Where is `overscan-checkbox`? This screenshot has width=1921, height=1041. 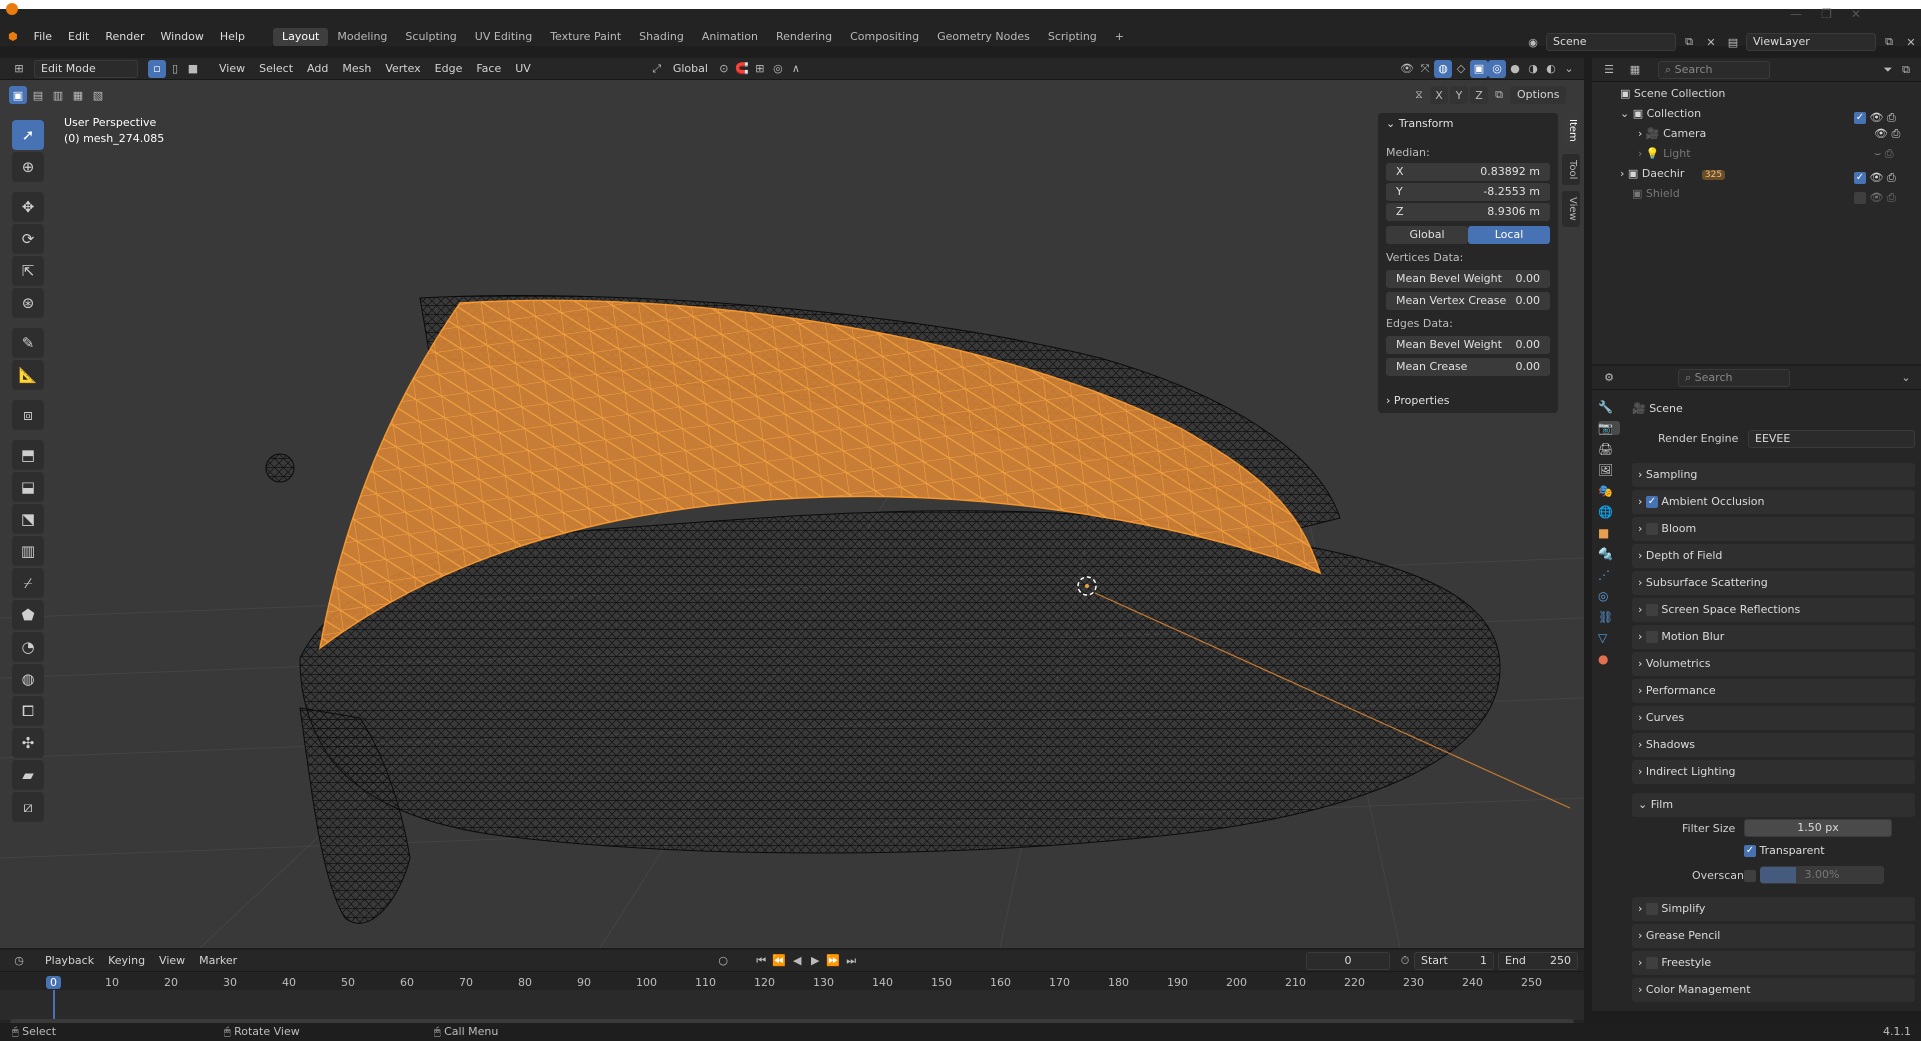
overscan-checkbox is located at coordinates (1750, 875).